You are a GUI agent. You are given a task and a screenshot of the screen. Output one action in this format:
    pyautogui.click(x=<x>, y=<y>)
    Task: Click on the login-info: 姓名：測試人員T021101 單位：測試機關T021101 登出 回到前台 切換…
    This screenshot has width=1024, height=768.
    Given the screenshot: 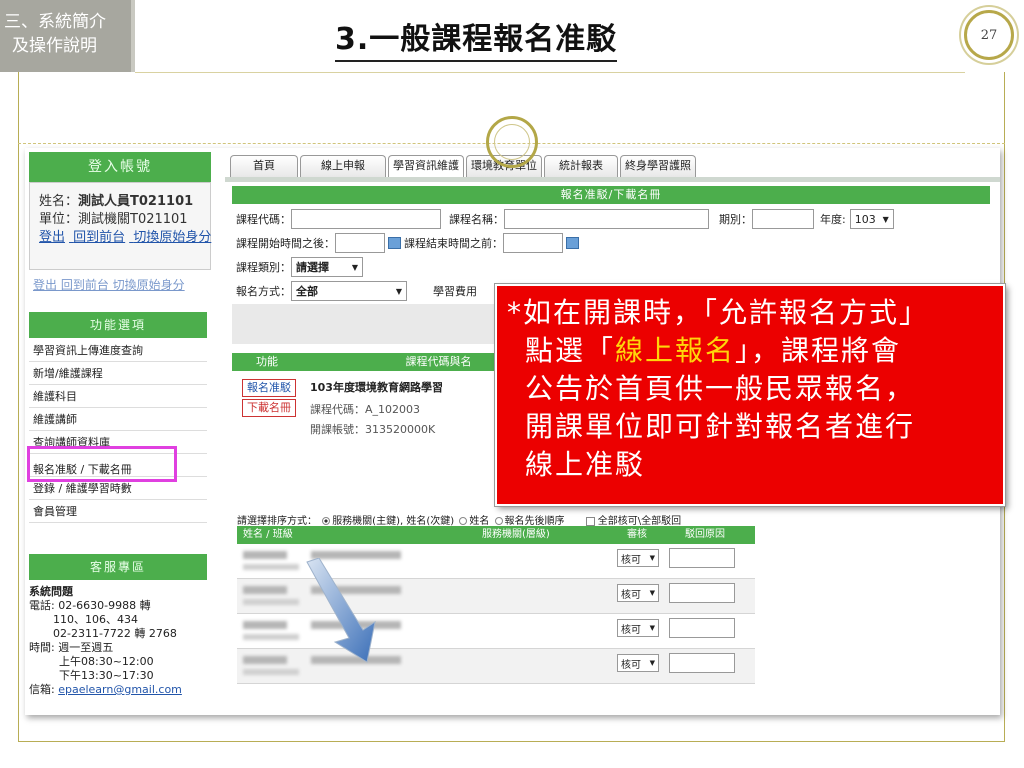 What is the action you would take?
    pyautogui.click(x=120, y=226)
    